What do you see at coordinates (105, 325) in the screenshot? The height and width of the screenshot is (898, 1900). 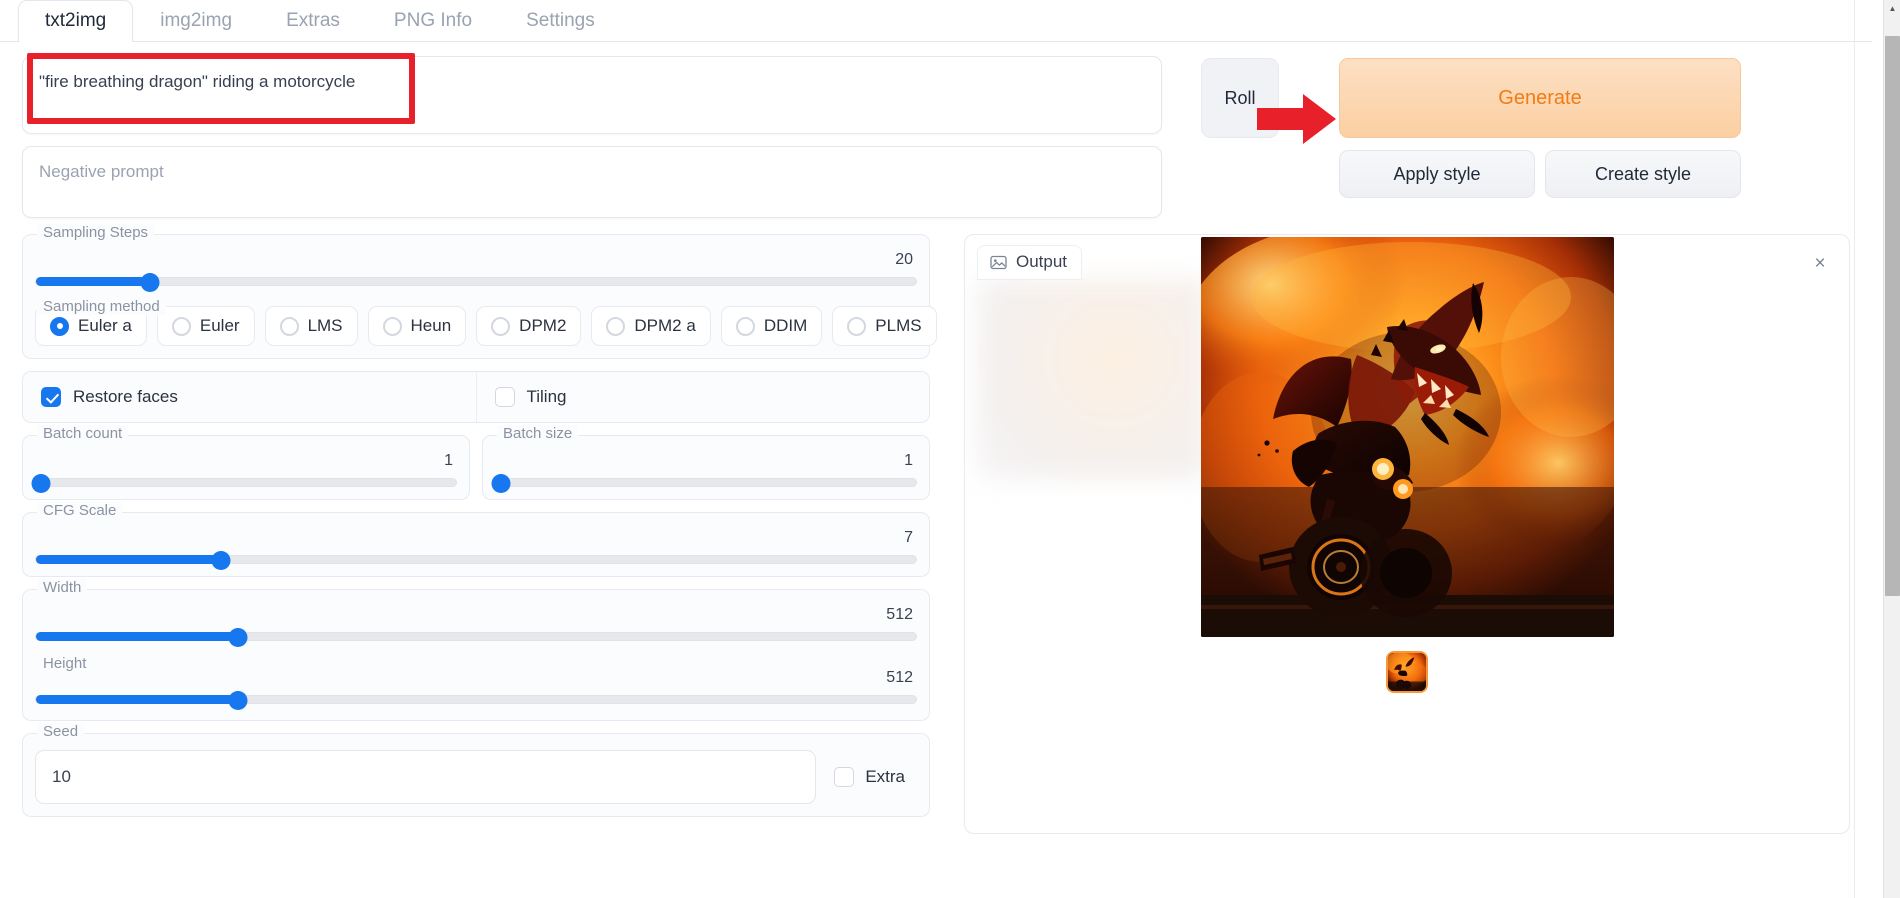 I see `radio-label: Euler a` at bounding box center [105, 325].